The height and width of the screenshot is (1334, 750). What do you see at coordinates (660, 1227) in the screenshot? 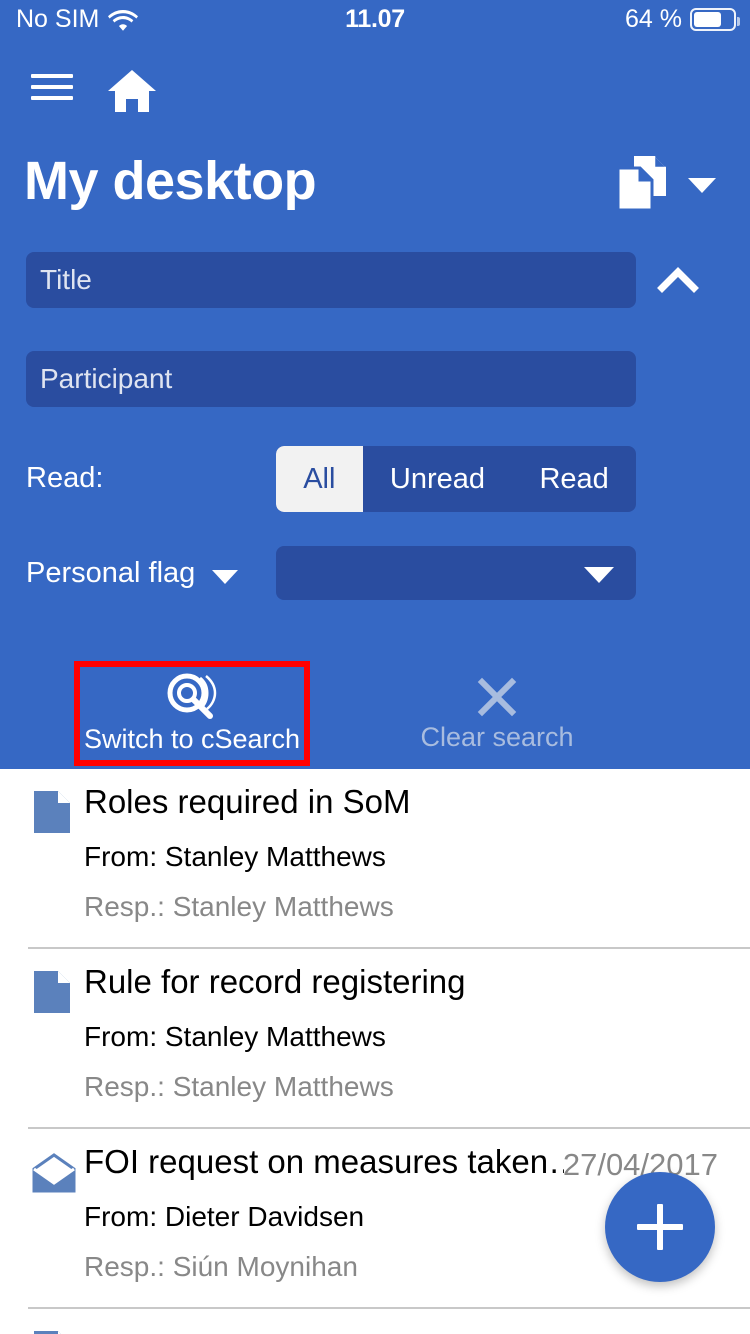
I see `add-button` at bounding box center [660, 1227].